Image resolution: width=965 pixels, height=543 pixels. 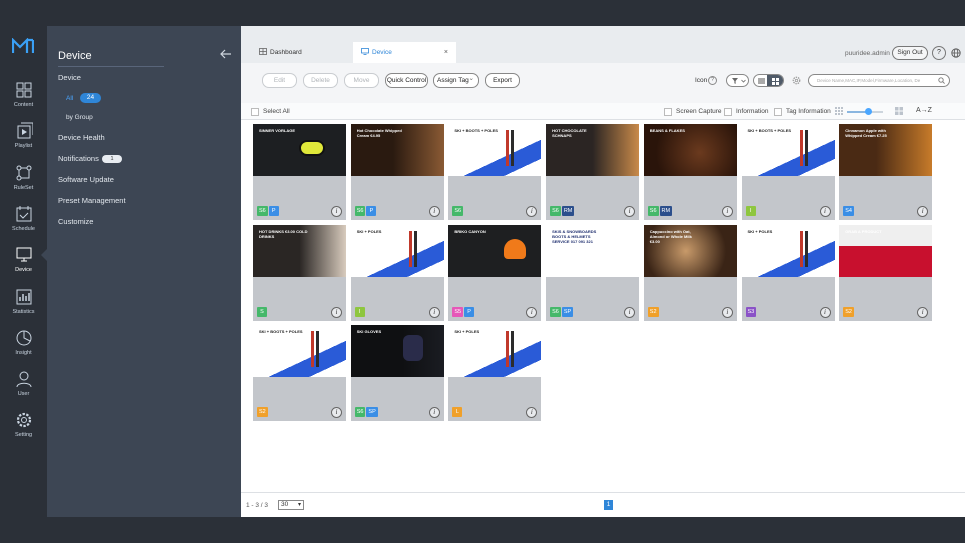 I want to click on export-button: Export, so click(x=502, y=80).